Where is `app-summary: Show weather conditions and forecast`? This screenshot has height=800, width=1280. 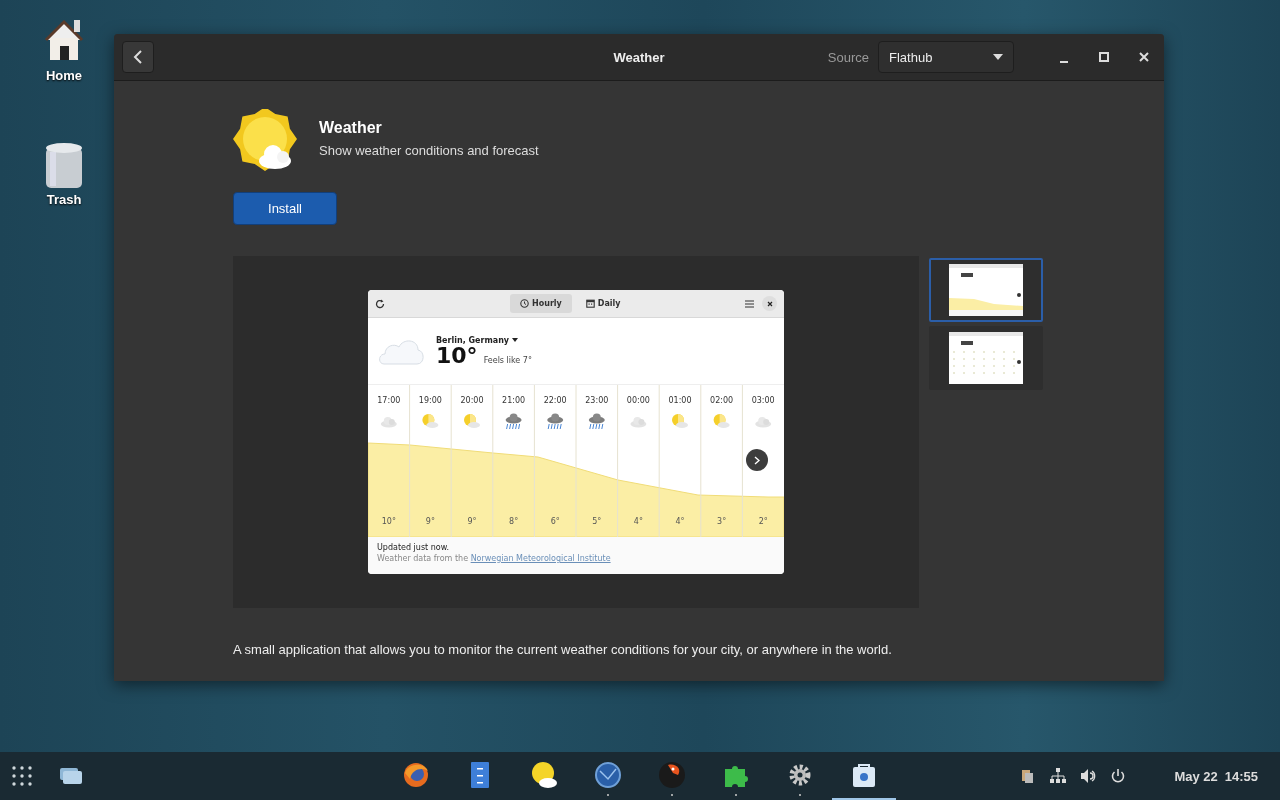 app-summary: Show weather conditions and forecast is located at coordinates (429, 150).